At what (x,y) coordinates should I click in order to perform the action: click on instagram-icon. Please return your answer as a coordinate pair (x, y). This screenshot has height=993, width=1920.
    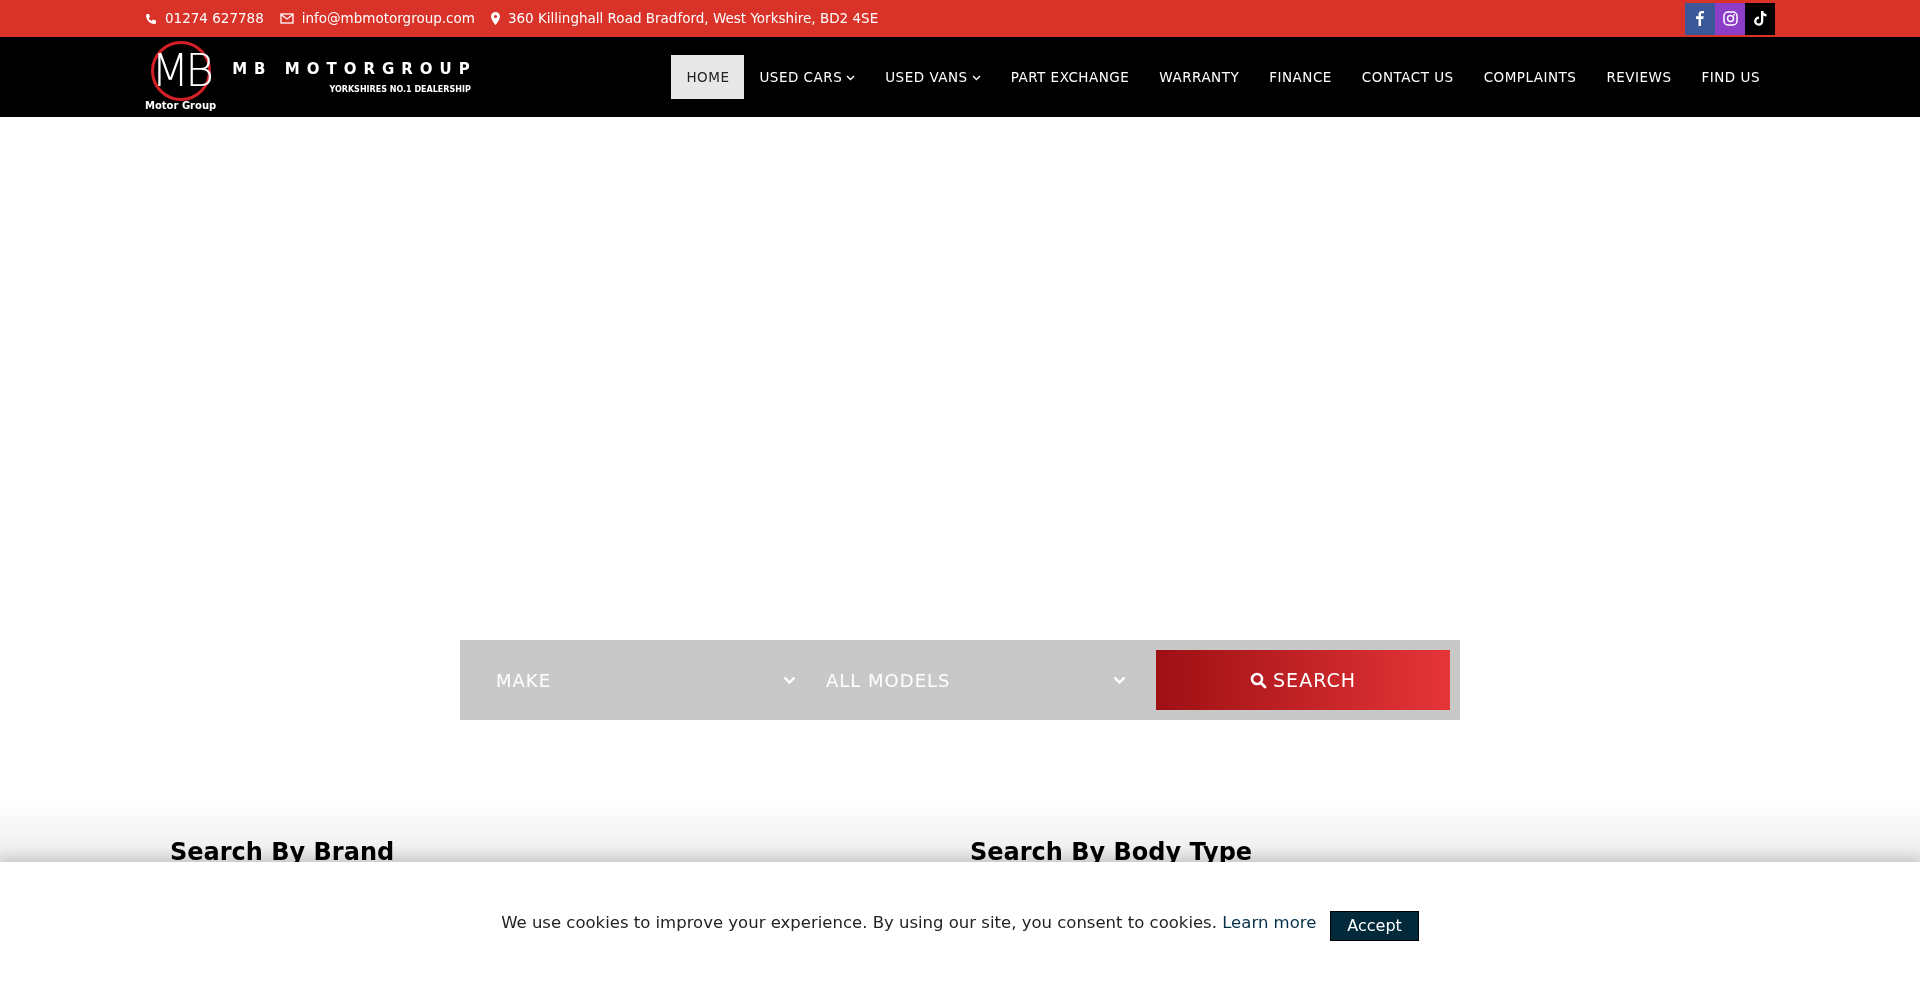
    Looking at the image, I should click on (1730, 18).